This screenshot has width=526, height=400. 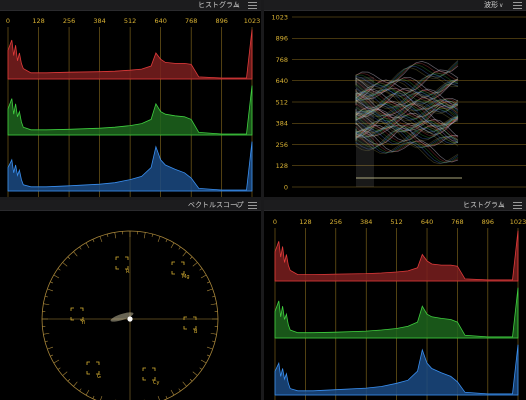 What do you see at coordinates (395, 5) in the screenshot?
I see `panel-header: 波形 ∨` at bounding box center [395, 5].